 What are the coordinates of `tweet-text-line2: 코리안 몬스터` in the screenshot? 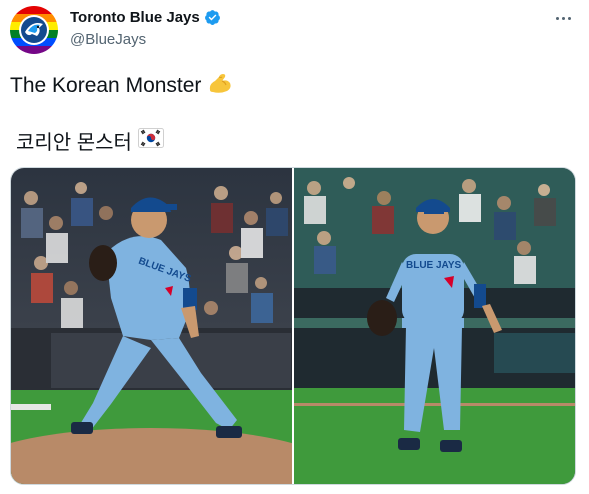 It's located at (90, 140).